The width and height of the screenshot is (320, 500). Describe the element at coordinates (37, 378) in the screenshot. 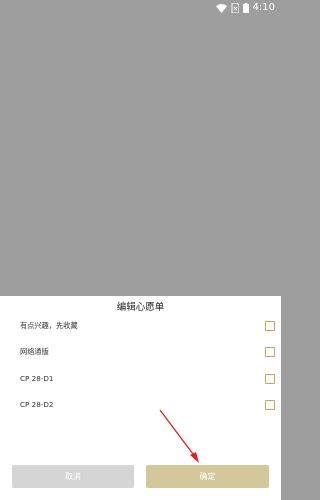

I see `option-label: CP 28-D1` at that location.